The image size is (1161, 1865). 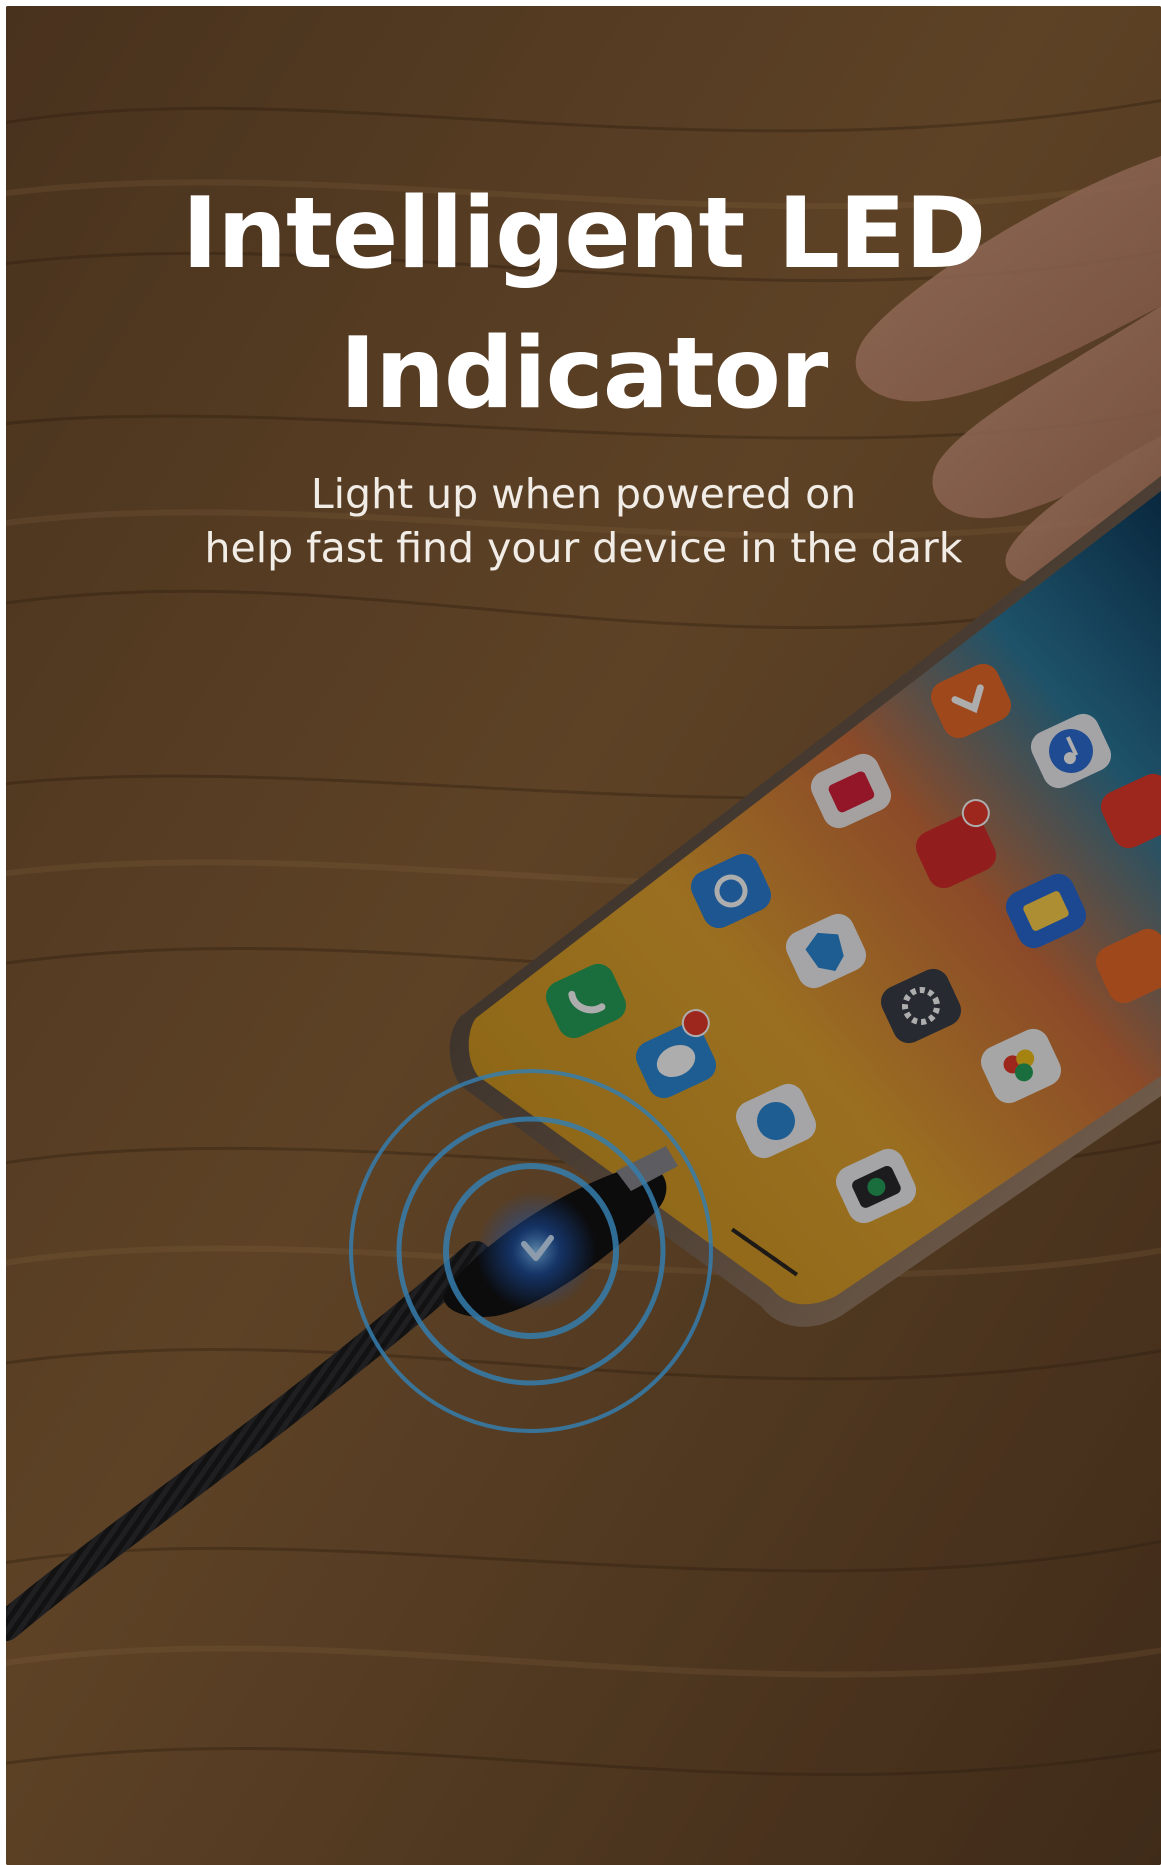 What do you see at coordinates (583, 494) in the screenshot?
I see `subheadline-line-1: Light up when powered on` at bounding box center [583, 494].